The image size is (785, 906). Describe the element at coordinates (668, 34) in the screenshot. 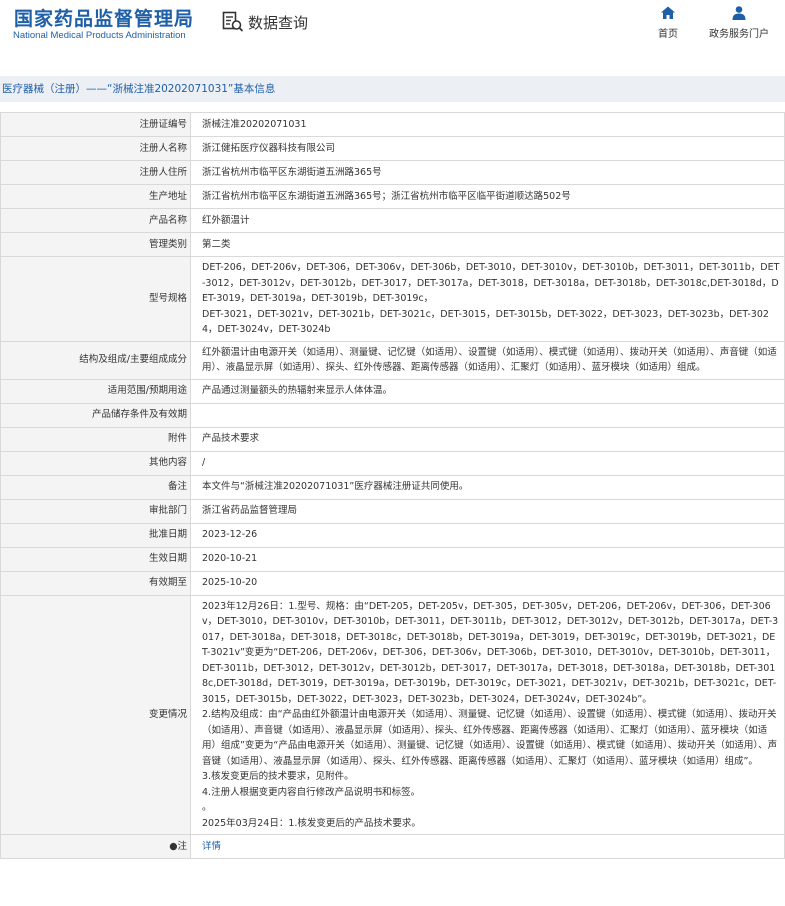

I see `nav-home-label: 首页` at that location.